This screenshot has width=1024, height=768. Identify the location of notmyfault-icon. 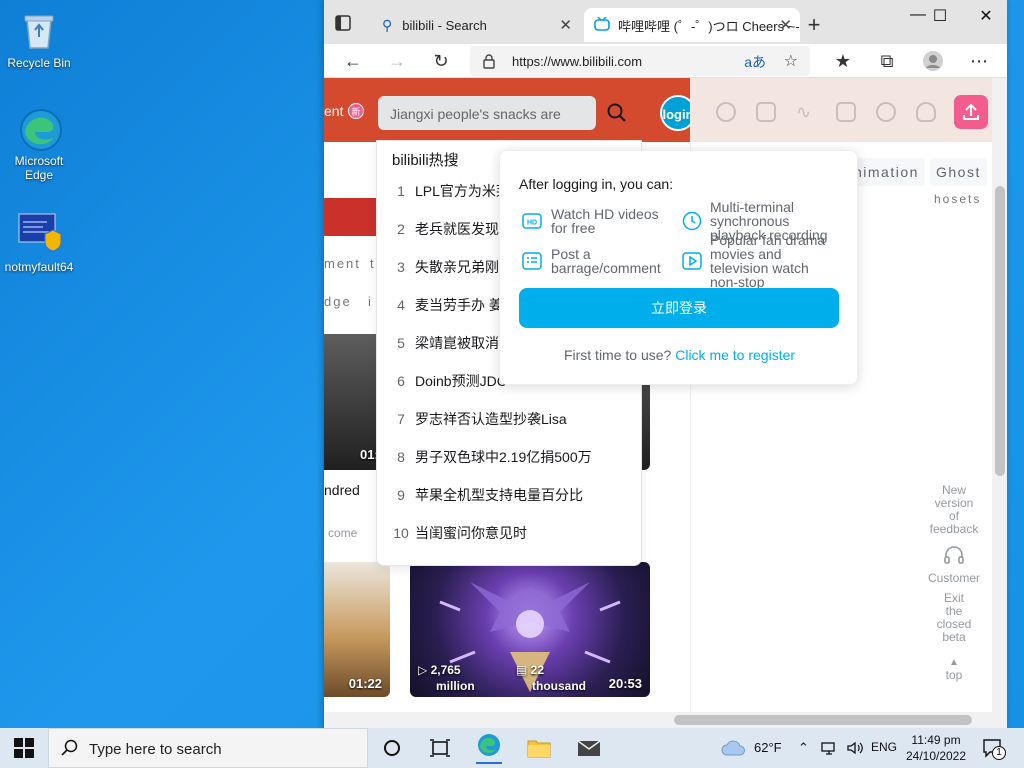
(39, 234).